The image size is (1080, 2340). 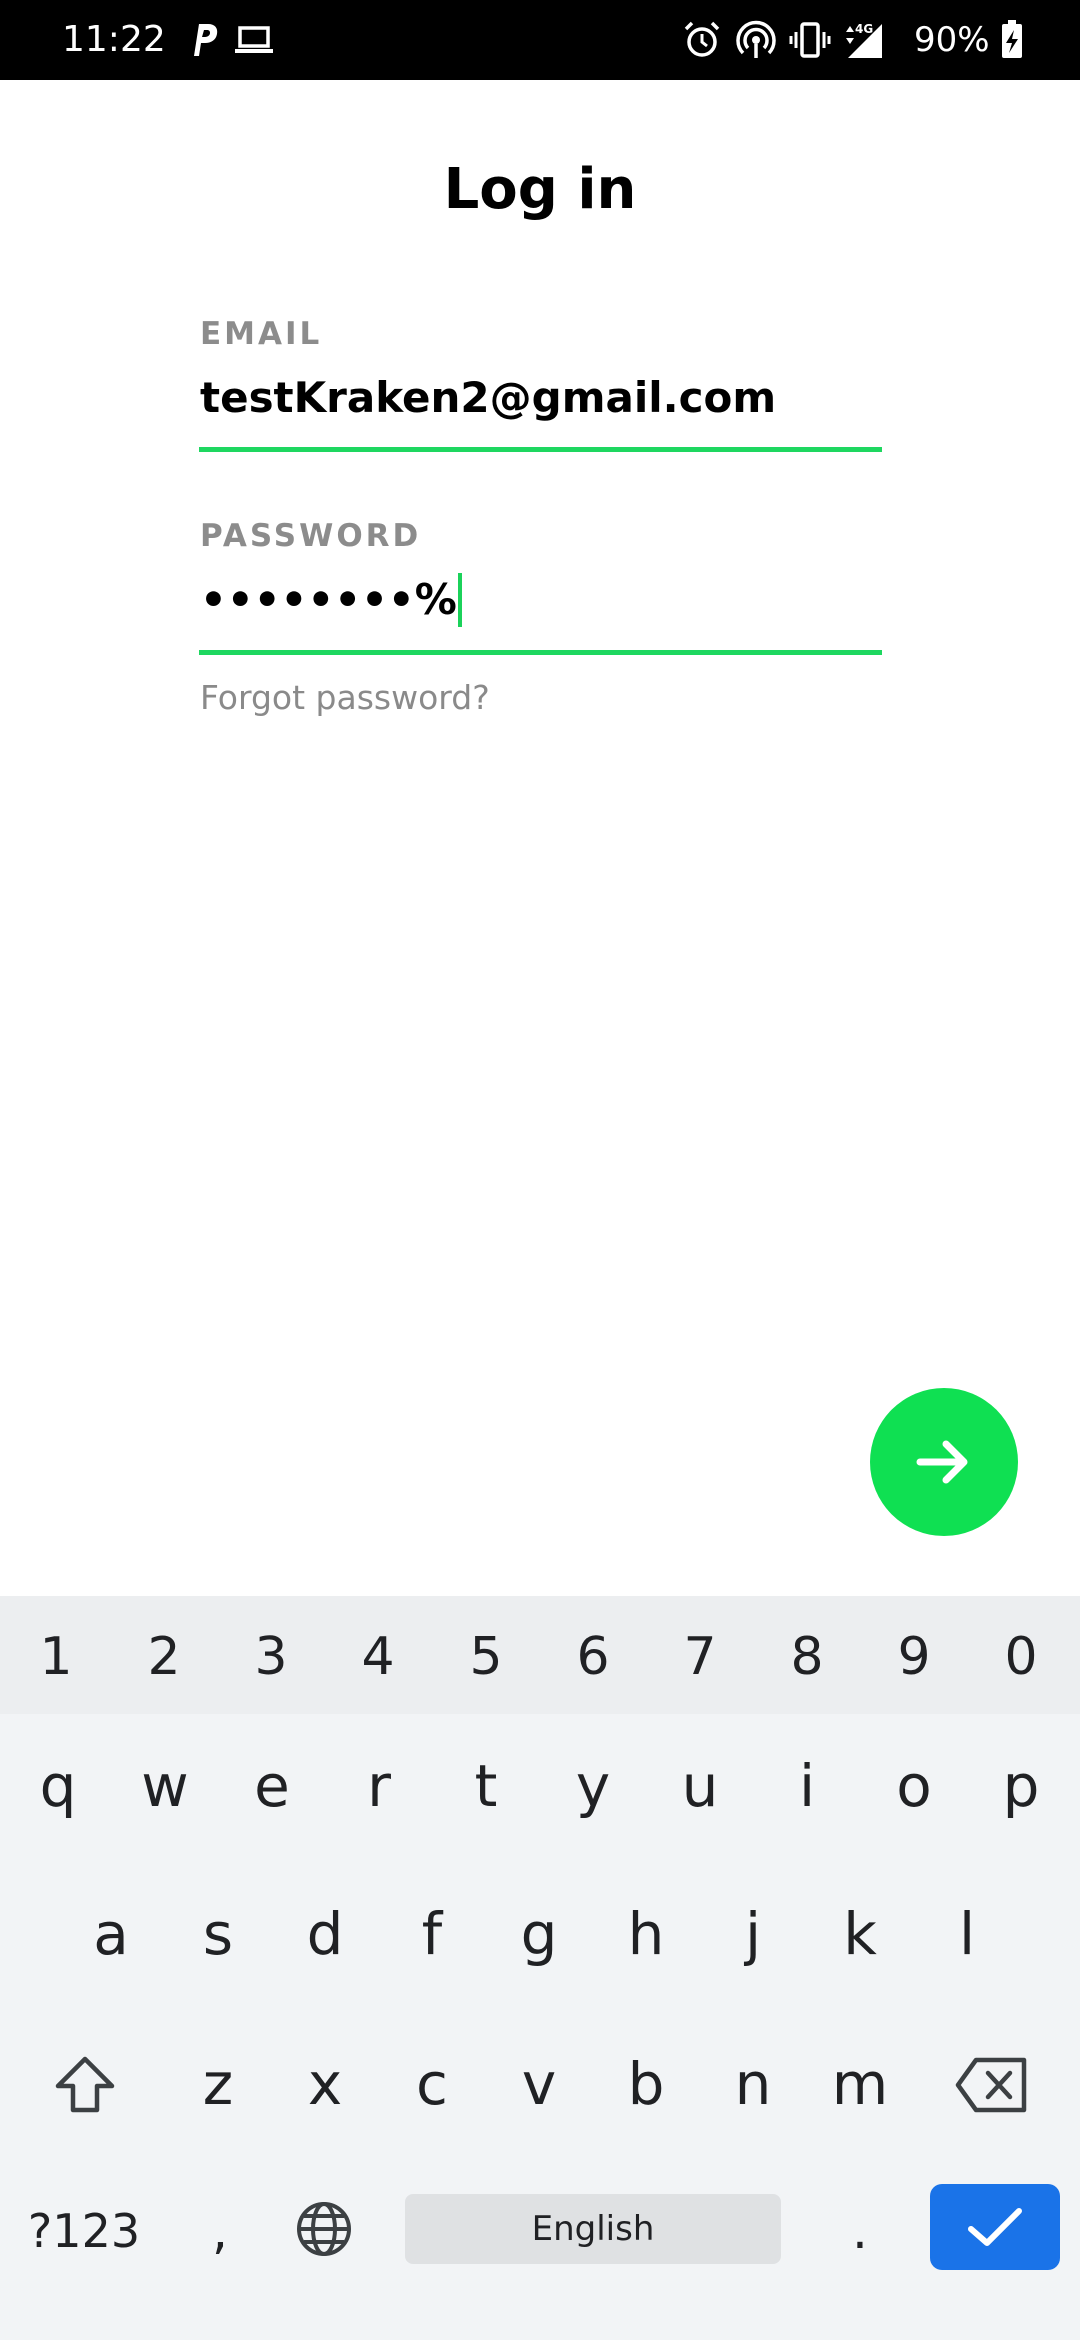 What do you see at coordinates (111, 1934) in the screenshot?
I see `key-a: a` at bounding box center [111, 1934].